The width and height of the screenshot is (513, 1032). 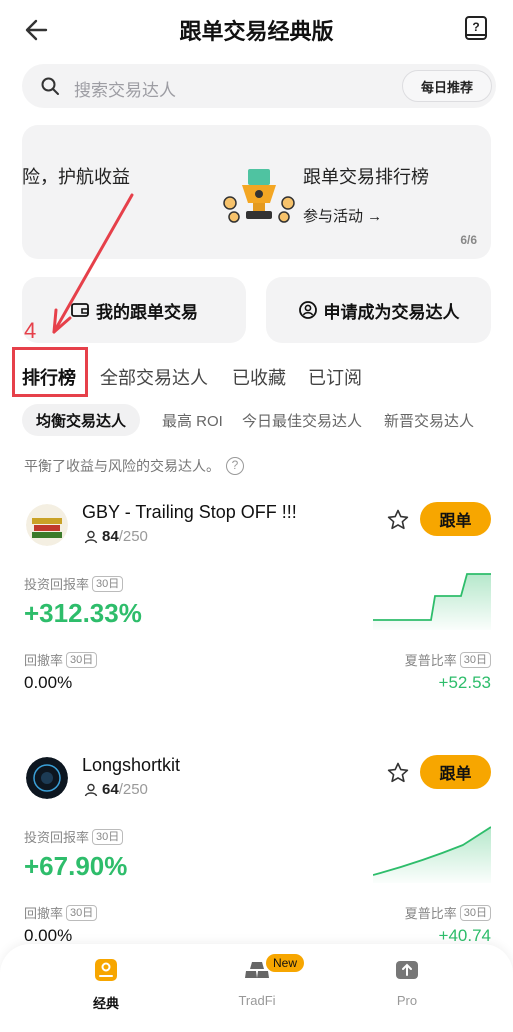 What do you see at coordinates (391, 312) in the screenshot?
I see `apply-trader-label: 申请成为交易达人` at bounding box center [391, 312].